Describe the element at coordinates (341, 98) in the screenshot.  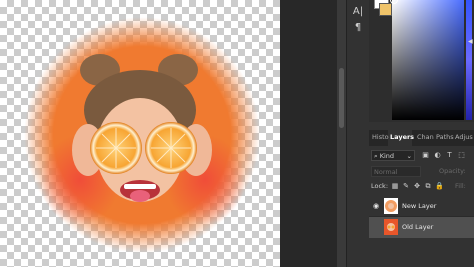
I see `scrollbar-thumb` at that location.